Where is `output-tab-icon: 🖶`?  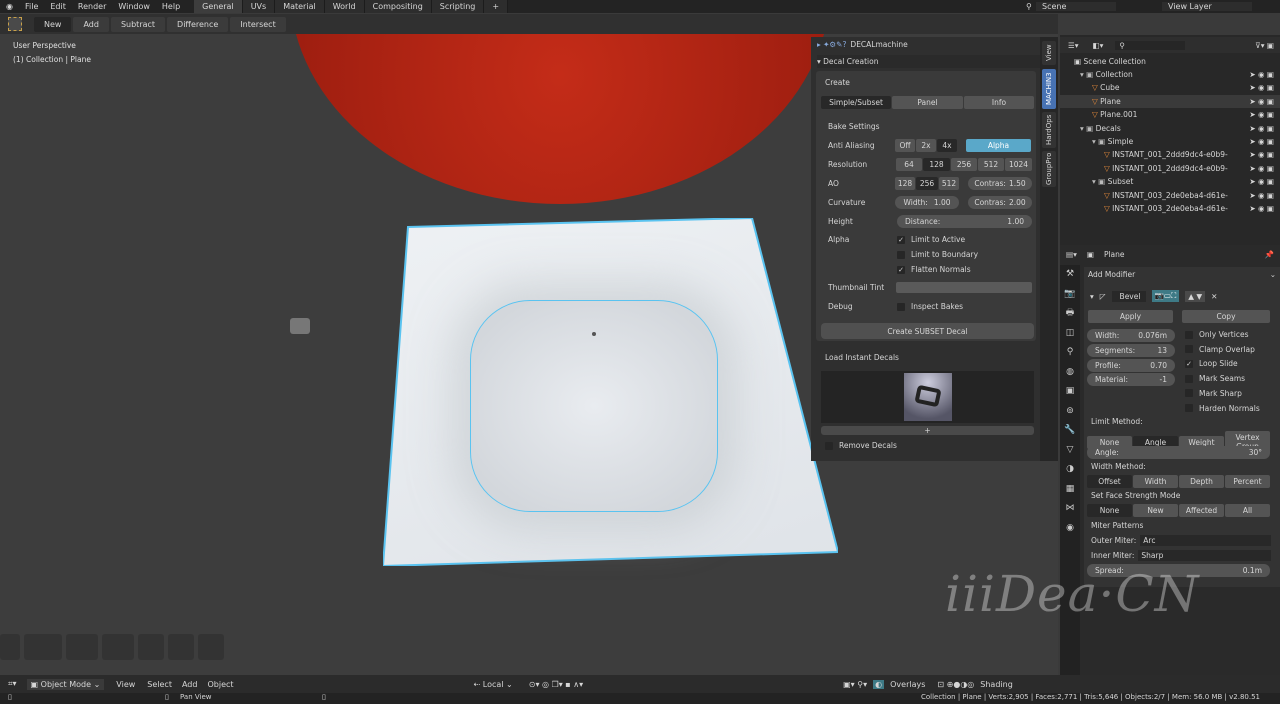 output-tab-icon: 🖶 is located at coordinates (1070, 314).